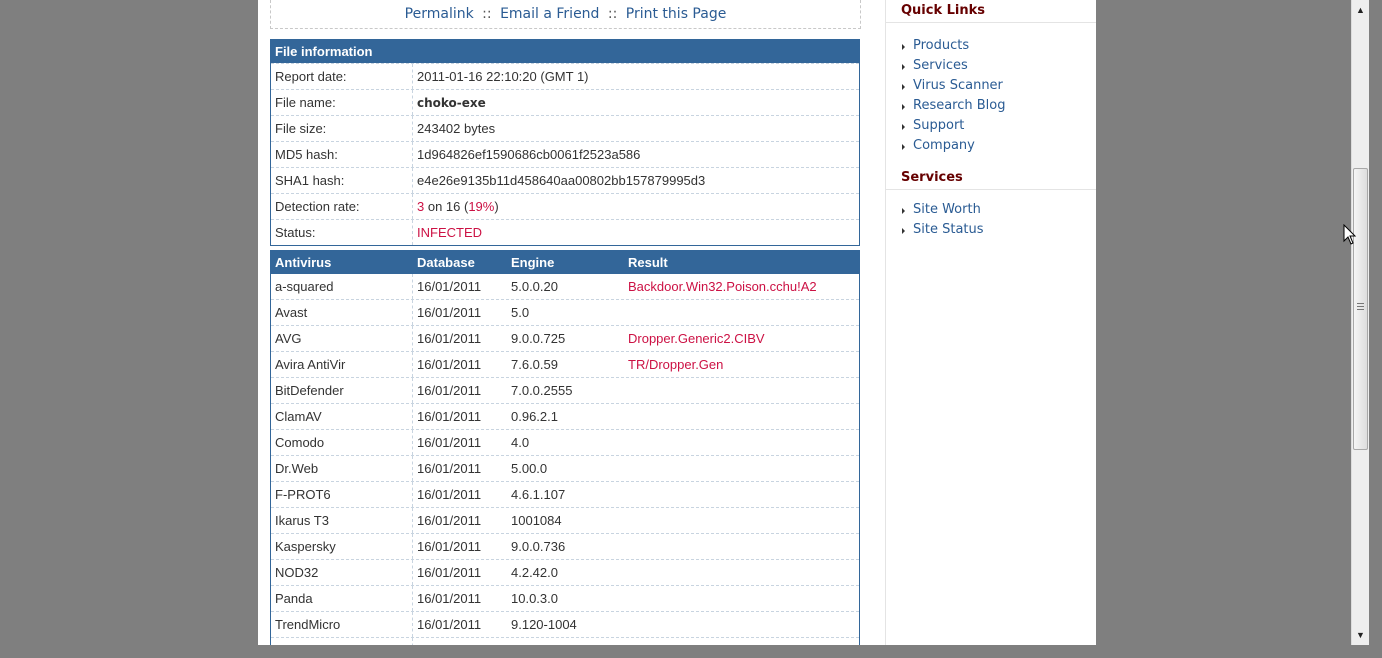  I want to click on antivirus-name: BitDefender, so click(342, 390).